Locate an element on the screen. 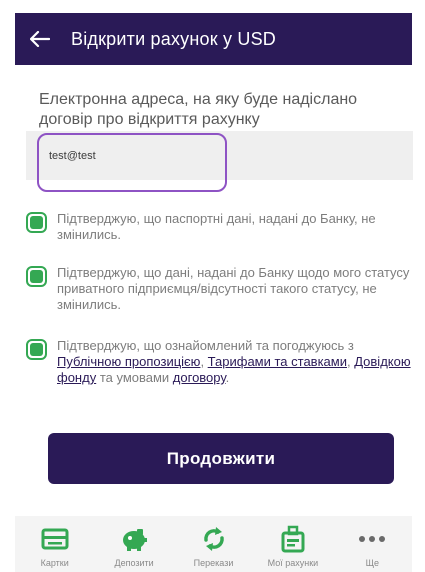 Image resolution: width=425 pixels, height=572 pixels. nav-label-accounts: Мої рахунки is located at coordinates (293, 563).